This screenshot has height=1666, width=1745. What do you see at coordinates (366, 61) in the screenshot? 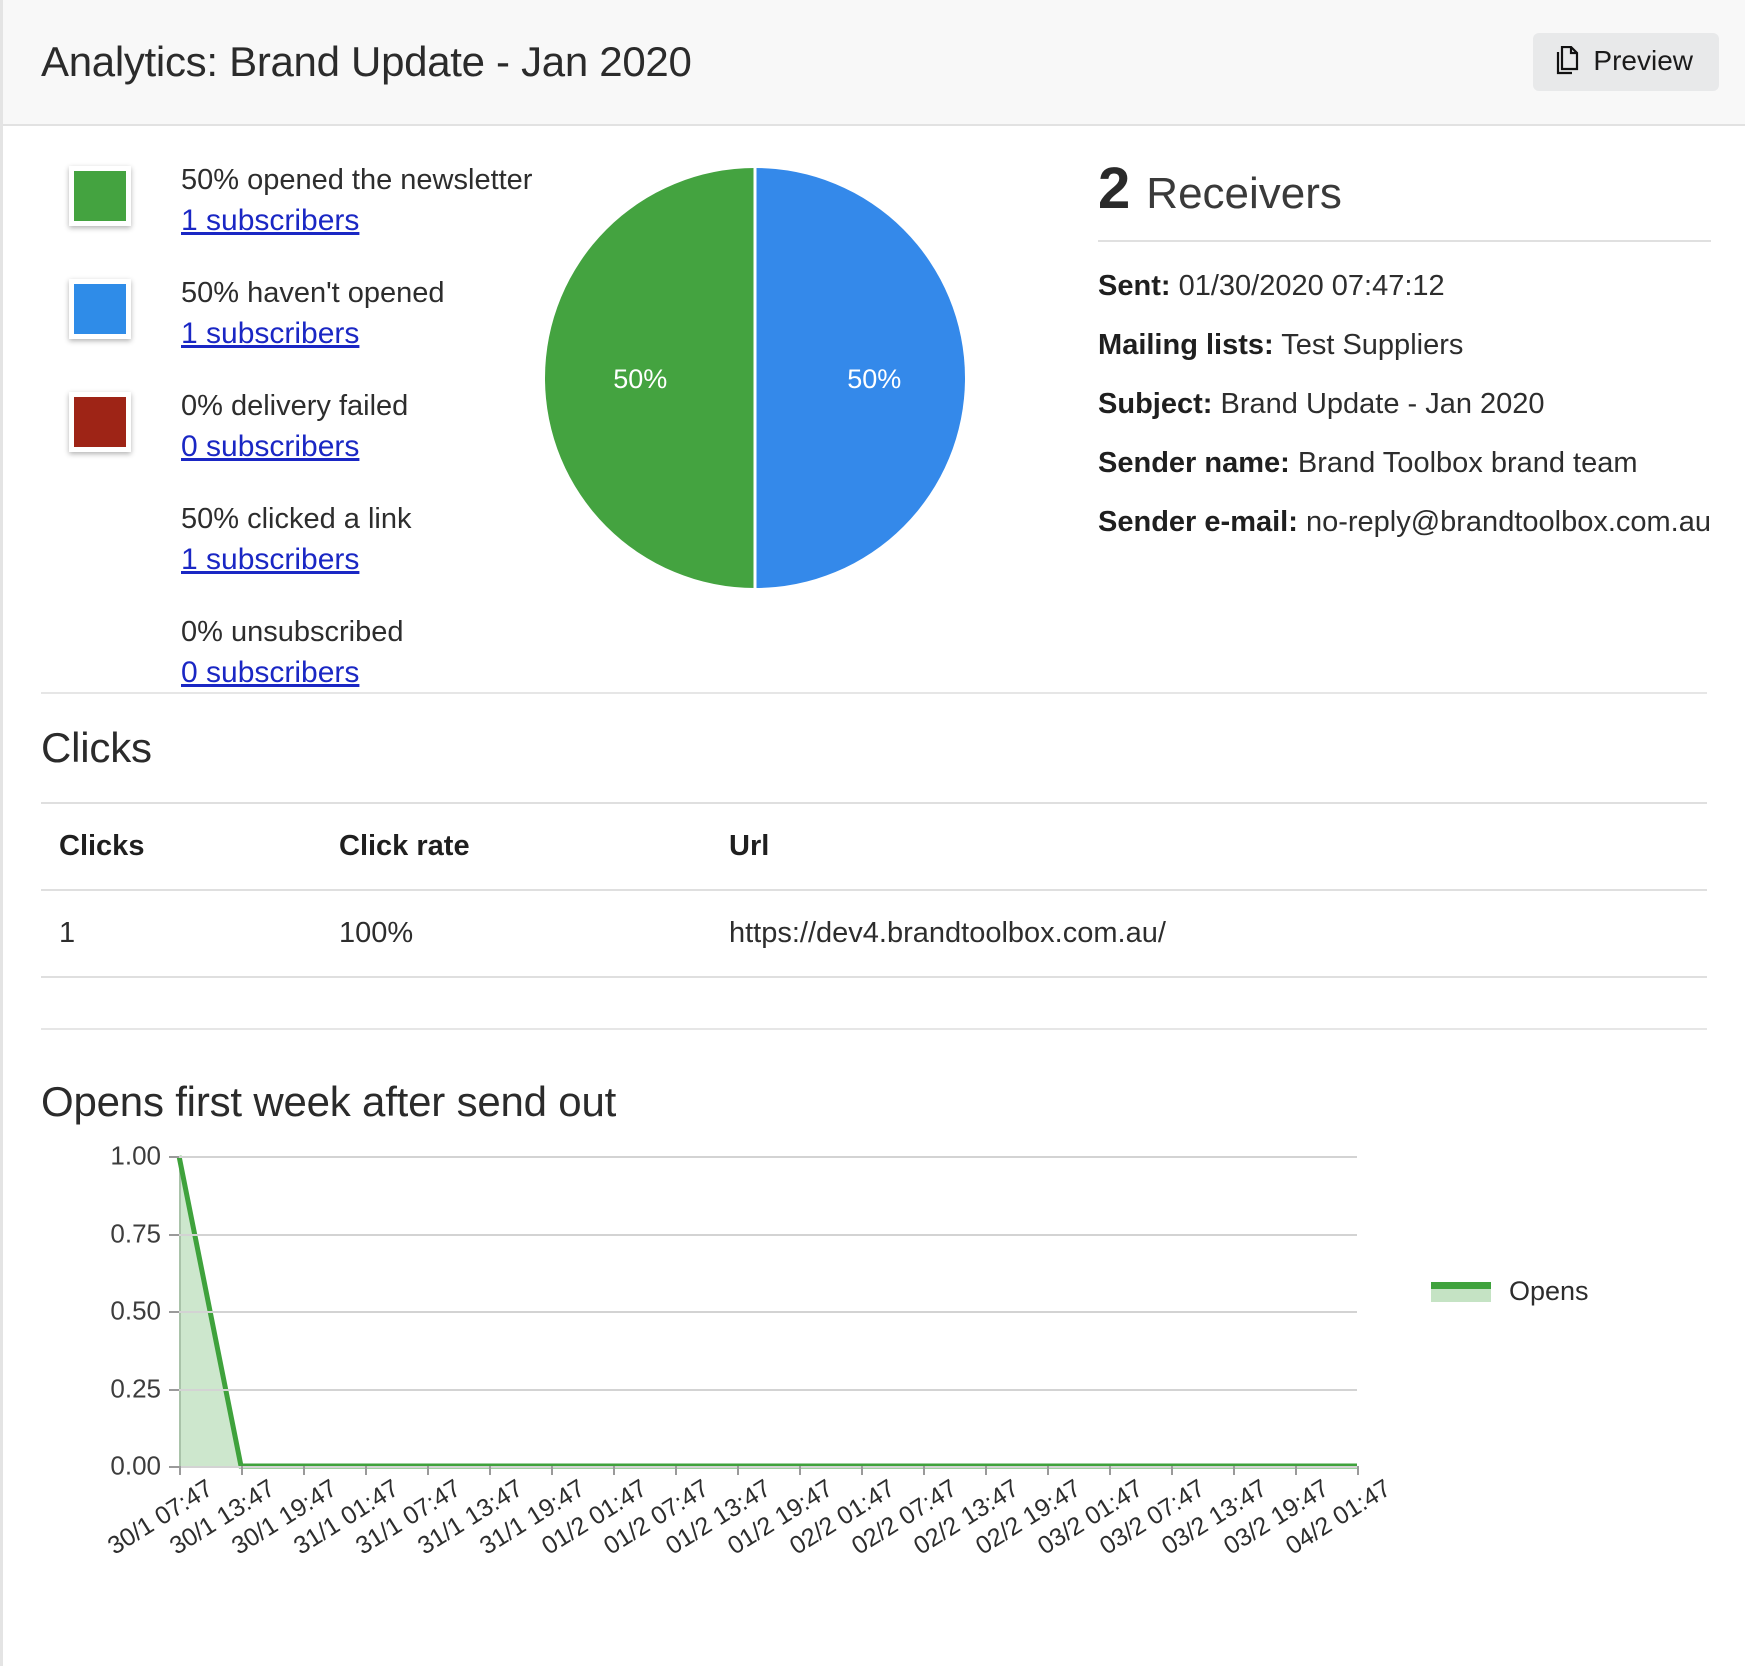
I see `page-title: Analytics: Brand Update - Jan 2020` at bounding box center [366, 61].